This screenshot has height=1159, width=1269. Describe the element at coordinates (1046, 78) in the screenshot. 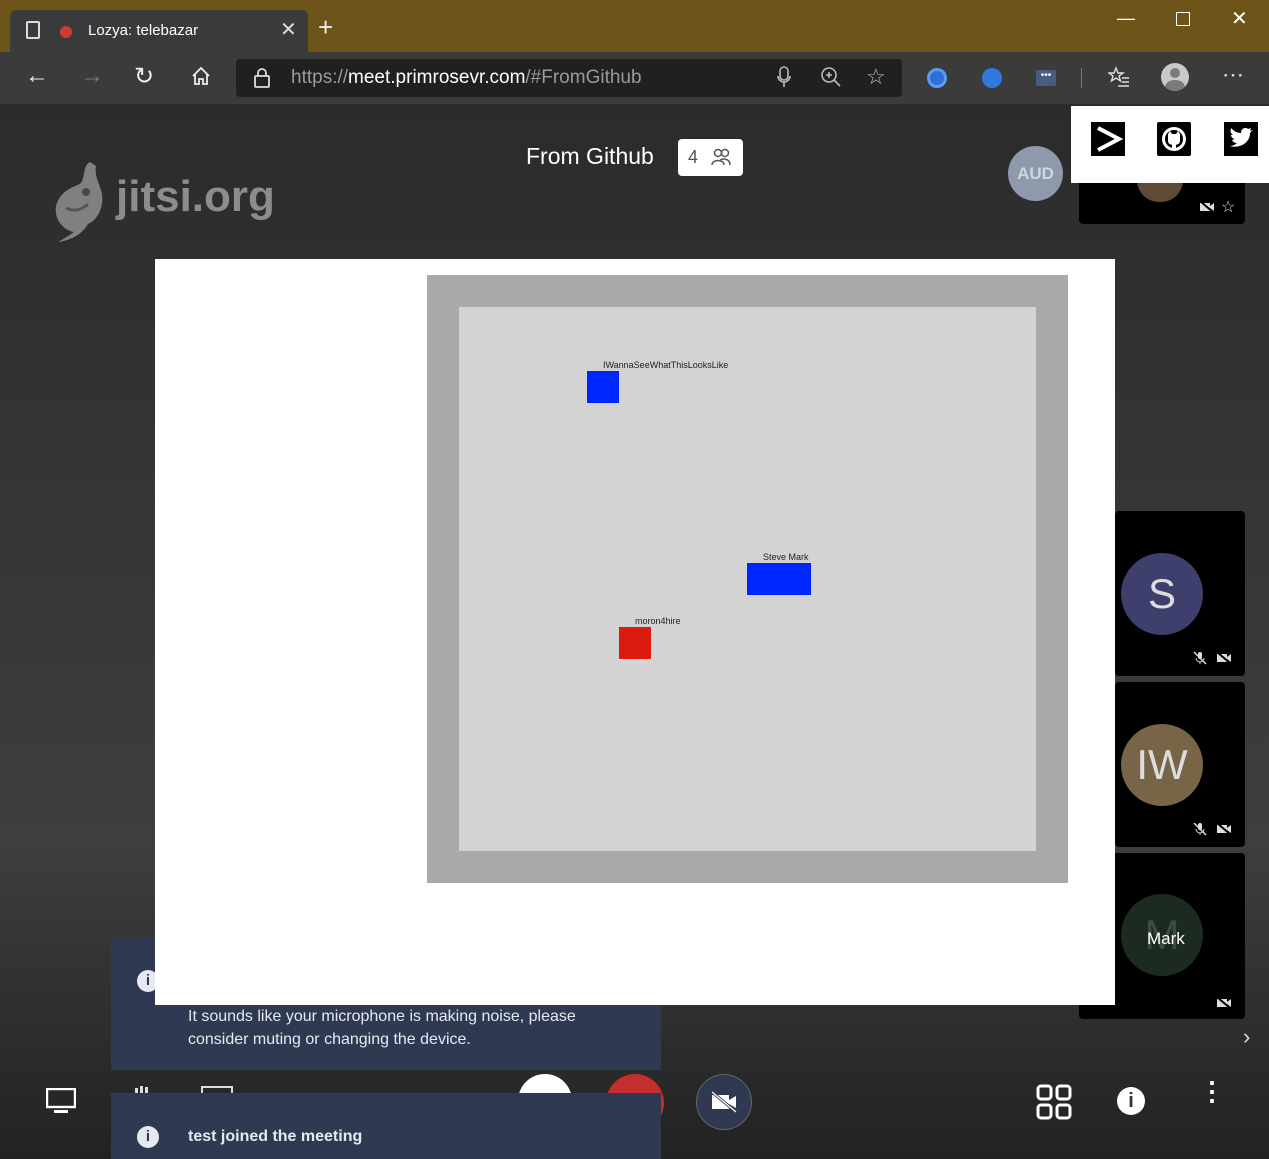

I see `extension-dots-icon: •••` at that location.